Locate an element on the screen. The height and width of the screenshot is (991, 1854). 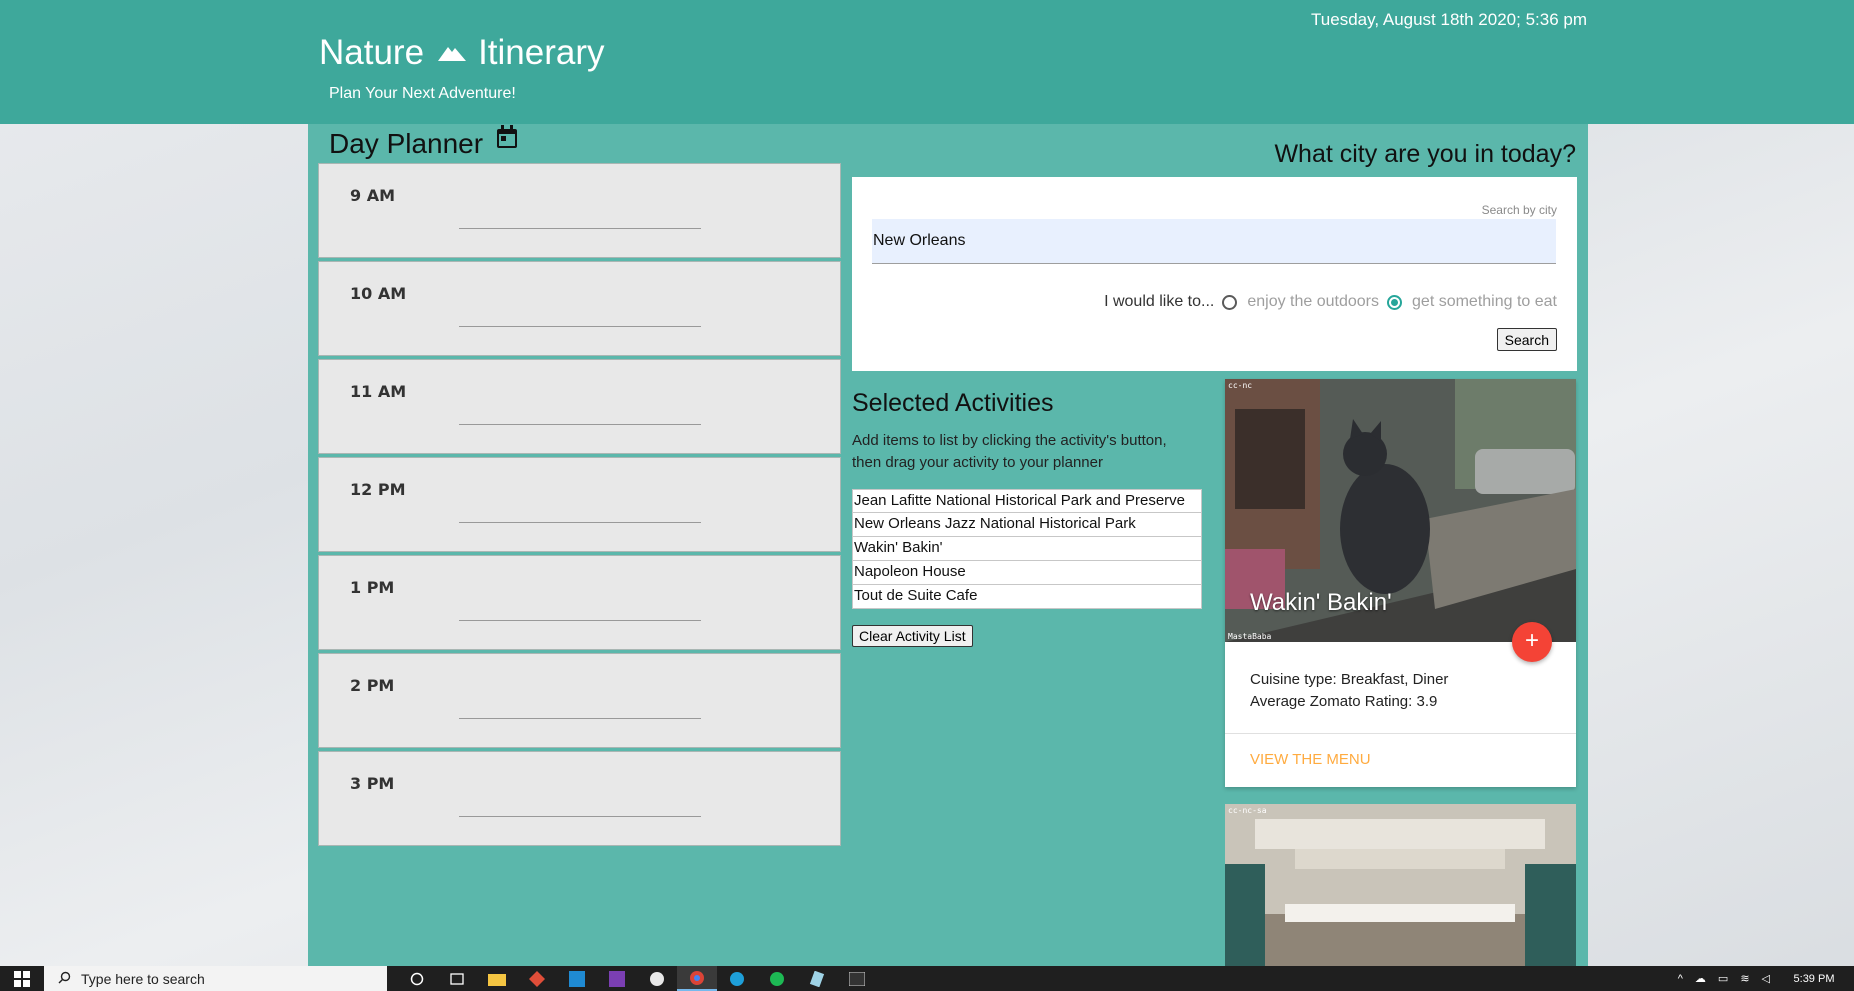
time-slot-label: 12 PM is located at coordinates (378, 489).